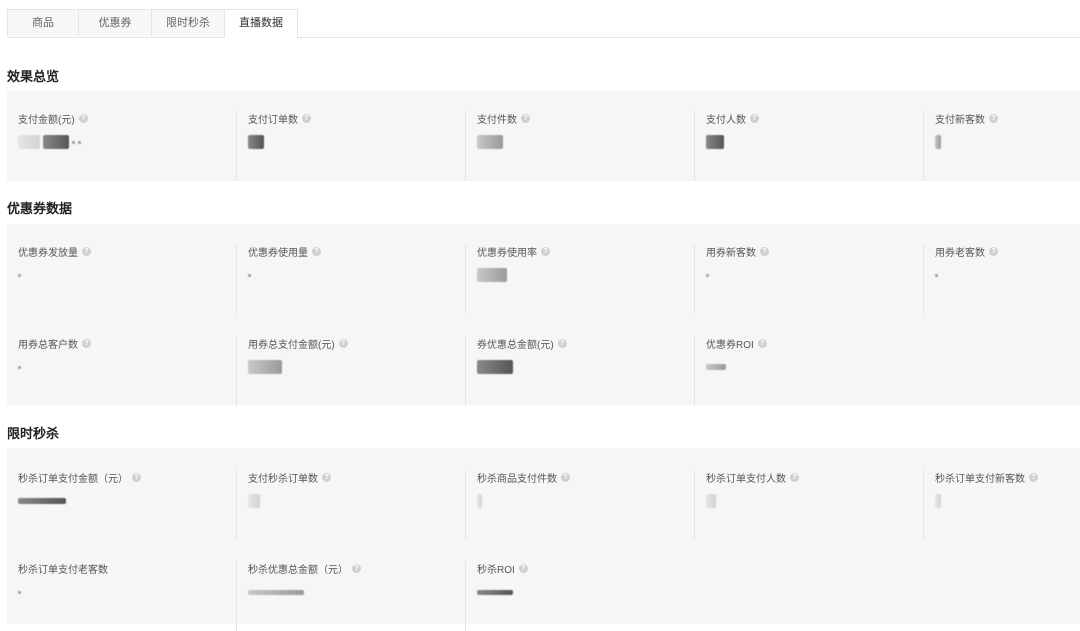  Describe the element at coordinates (809, 371) in the screenshot. I see `metric-coupon-roi: 优惠券ROI?` at that location.